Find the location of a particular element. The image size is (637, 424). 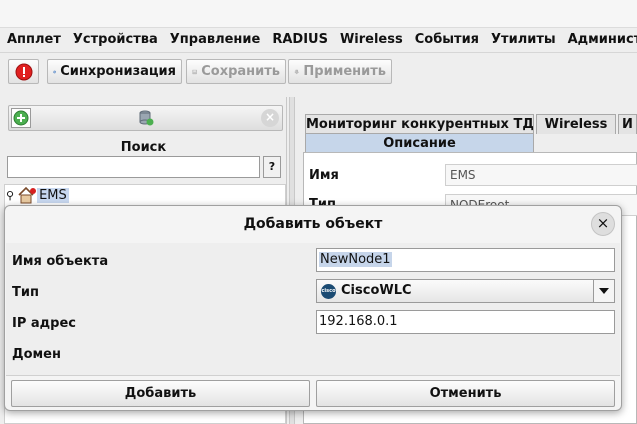

tree-root-label: EMS is located at coordinates (53, 195).